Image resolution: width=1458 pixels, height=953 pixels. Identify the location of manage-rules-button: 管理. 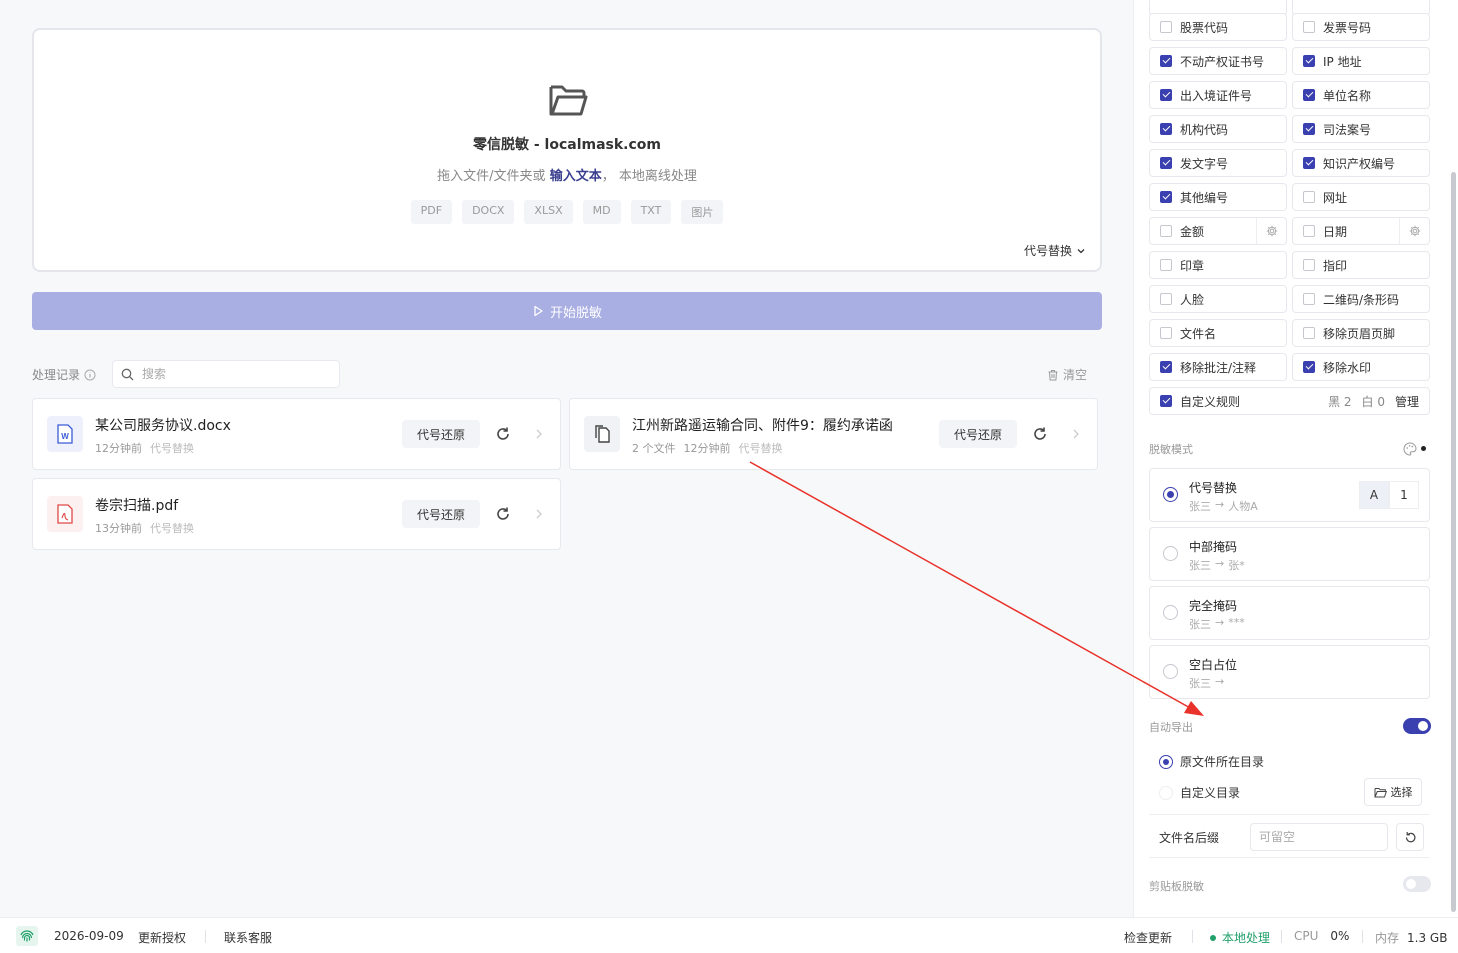
(1407, 401).